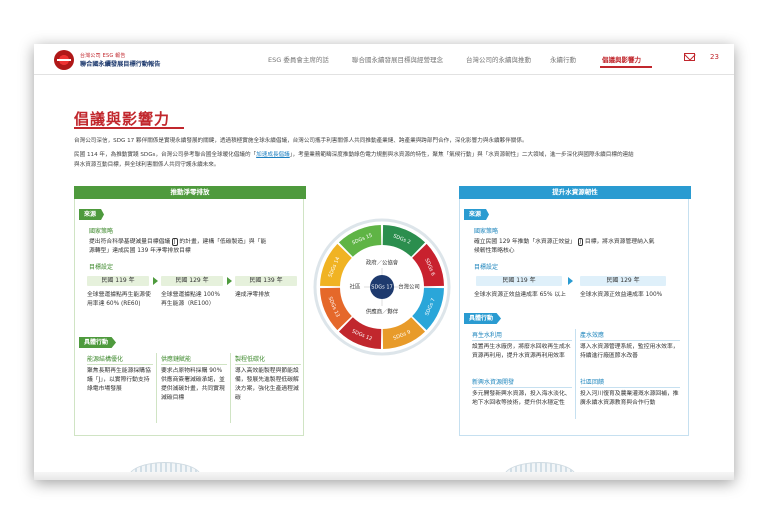 Image resolution: width=768 pixels, height=524 pixels. I want to click on bottom-strip, so click(384, 476).